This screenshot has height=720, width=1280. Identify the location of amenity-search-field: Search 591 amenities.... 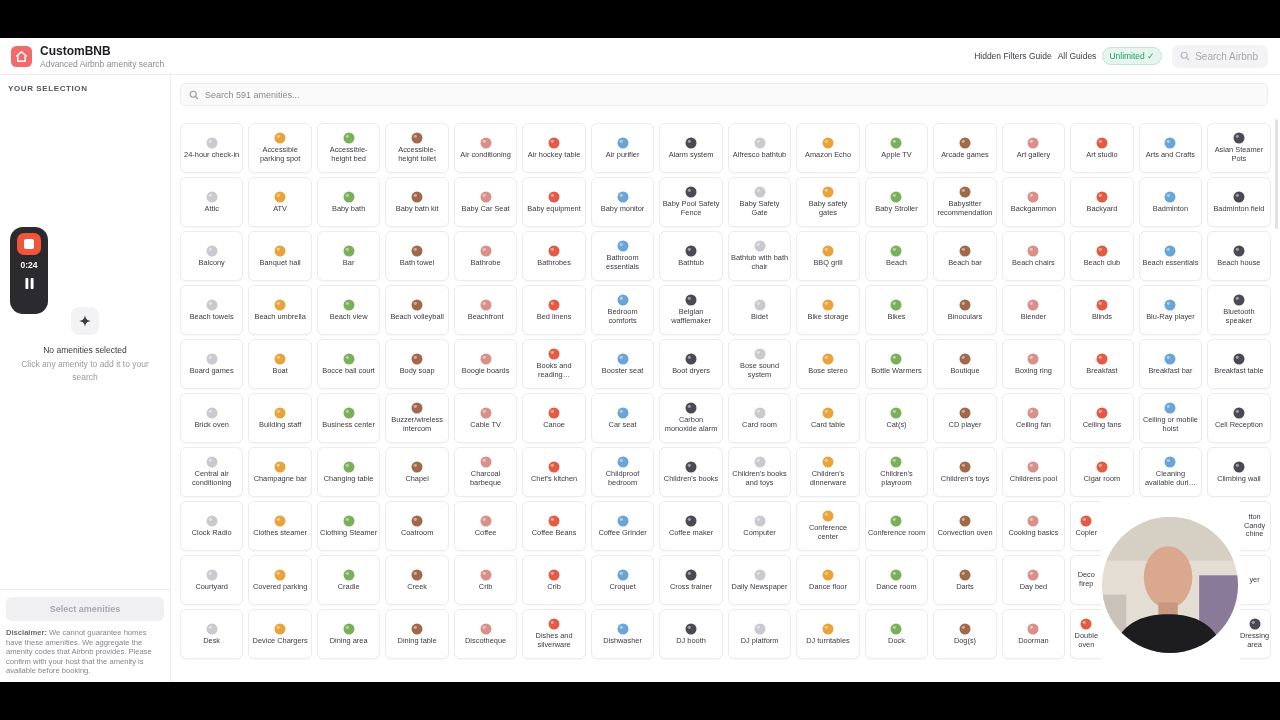
(724, 94).